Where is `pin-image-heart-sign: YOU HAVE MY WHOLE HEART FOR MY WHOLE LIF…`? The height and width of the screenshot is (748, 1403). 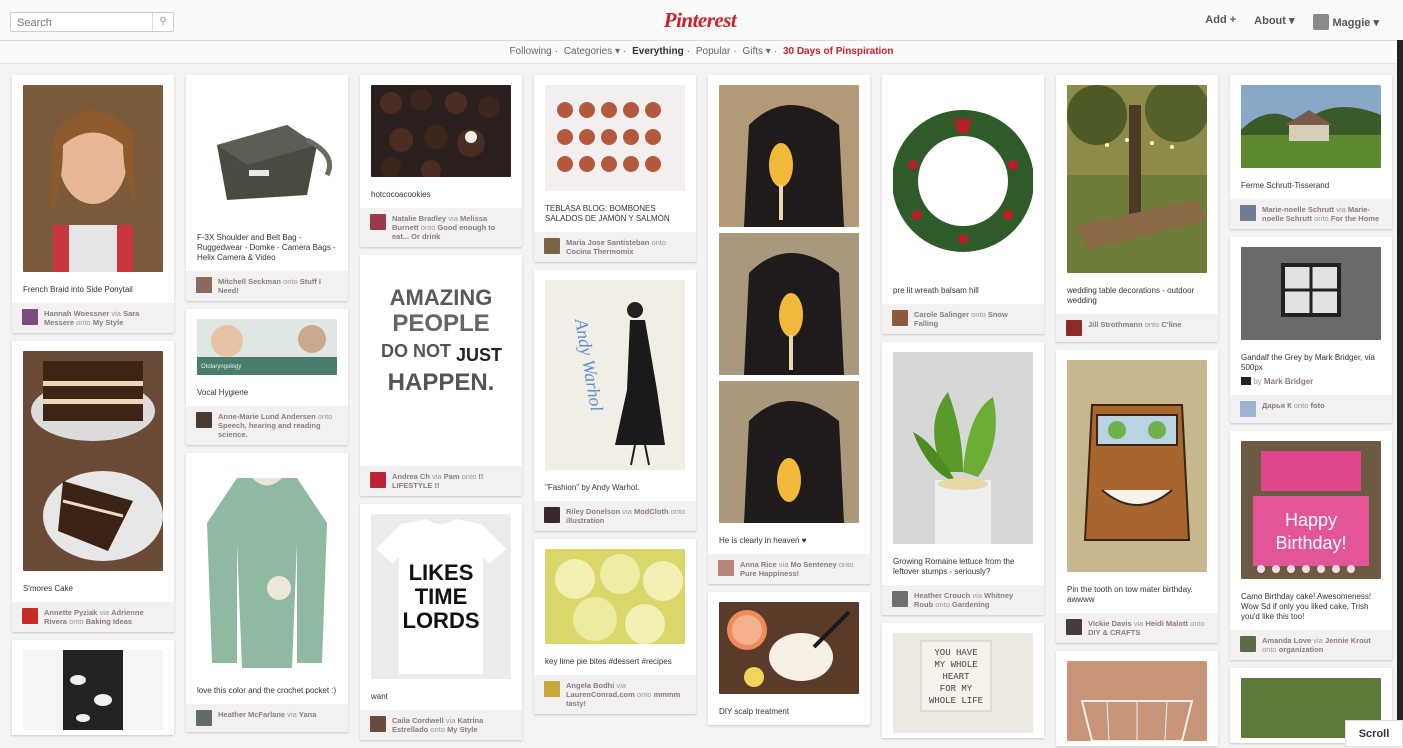
pin-image-heart-sign: YOU HAVE MY WHOLE HEART FOR MY WHOLE LIF… is located at coordinates (963, 683).